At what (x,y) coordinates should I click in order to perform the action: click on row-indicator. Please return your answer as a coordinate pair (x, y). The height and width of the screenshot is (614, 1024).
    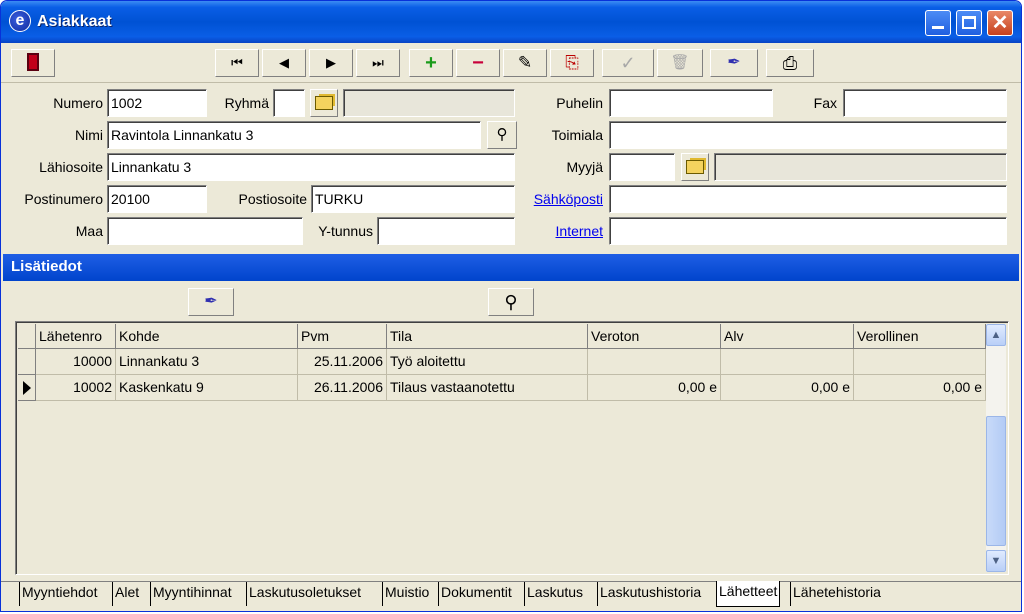
    Looking at the image, I should click on (27, 362).